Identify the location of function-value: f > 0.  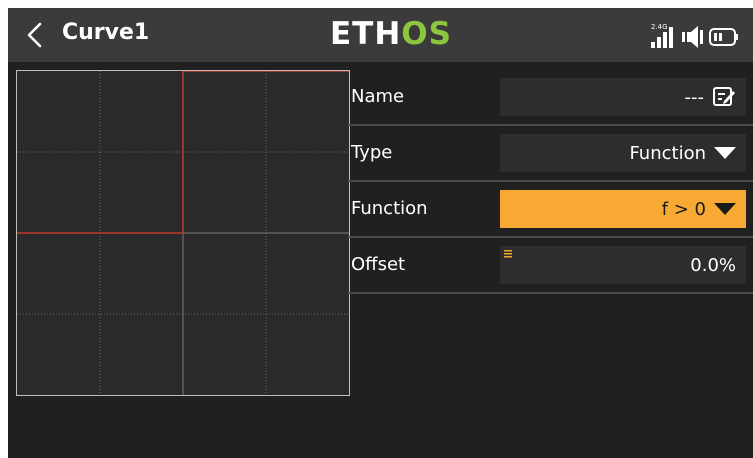
(683, 209).